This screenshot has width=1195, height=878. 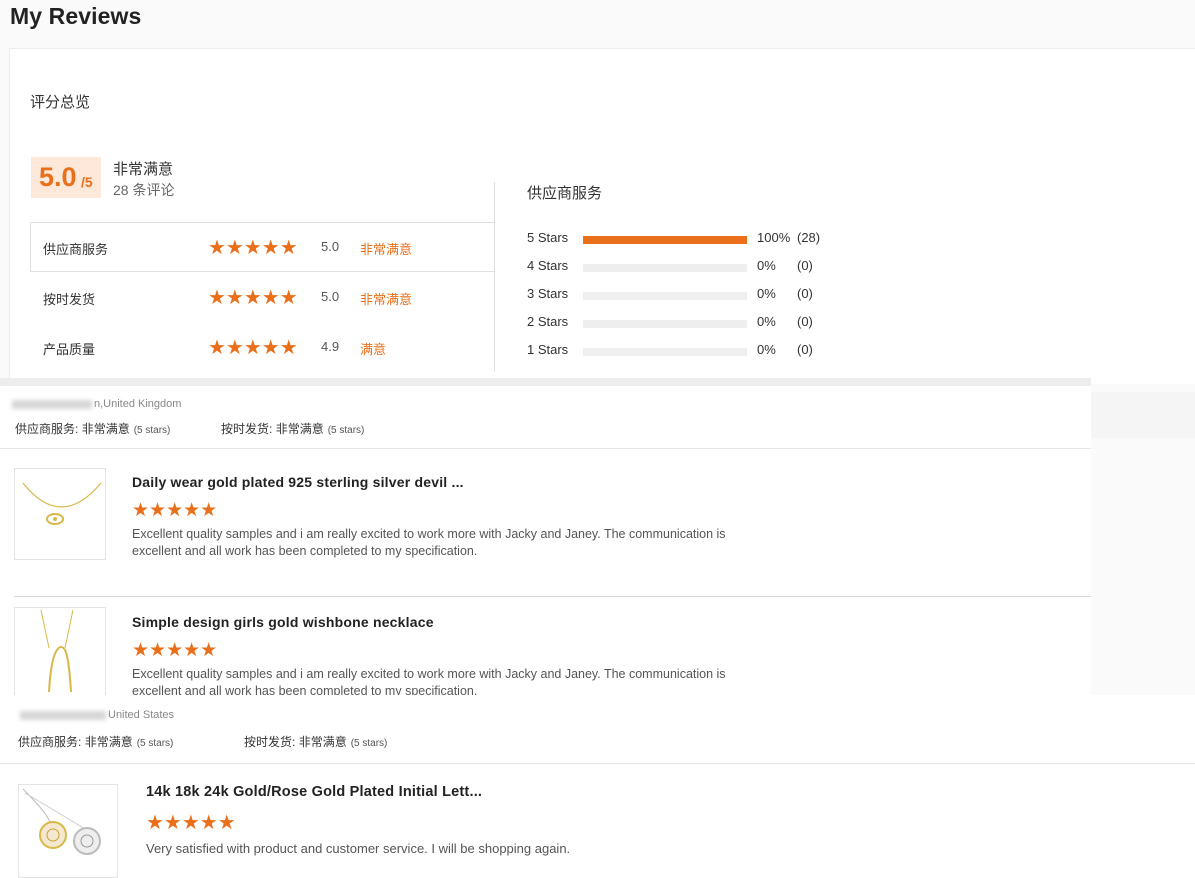 What do you see at coordinates (548, 321) in the screenshot?
I see `distribution-row-label: 2 Stars` at bounding box center [548, 321].